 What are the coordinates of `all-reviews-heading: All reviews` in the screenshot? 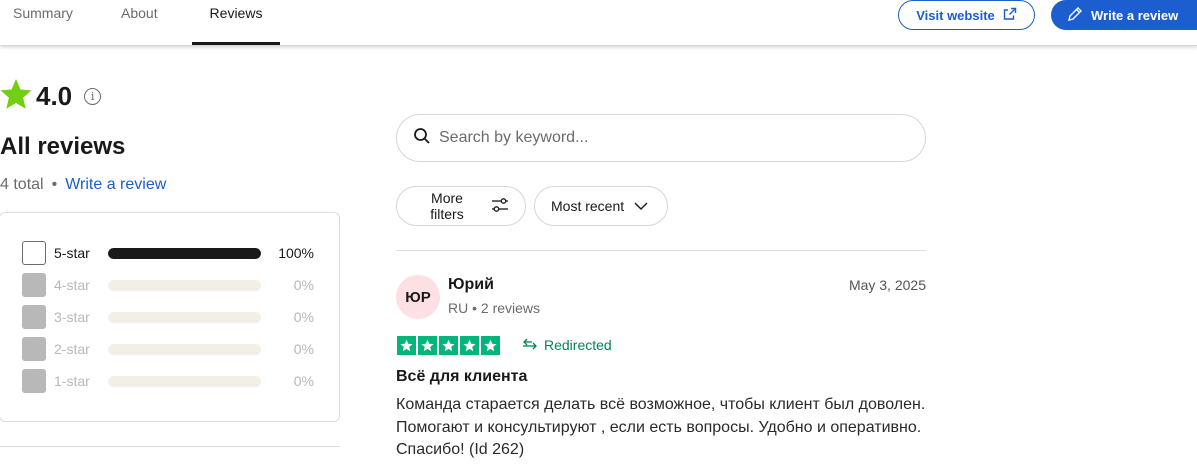 It's located at (63, 146).